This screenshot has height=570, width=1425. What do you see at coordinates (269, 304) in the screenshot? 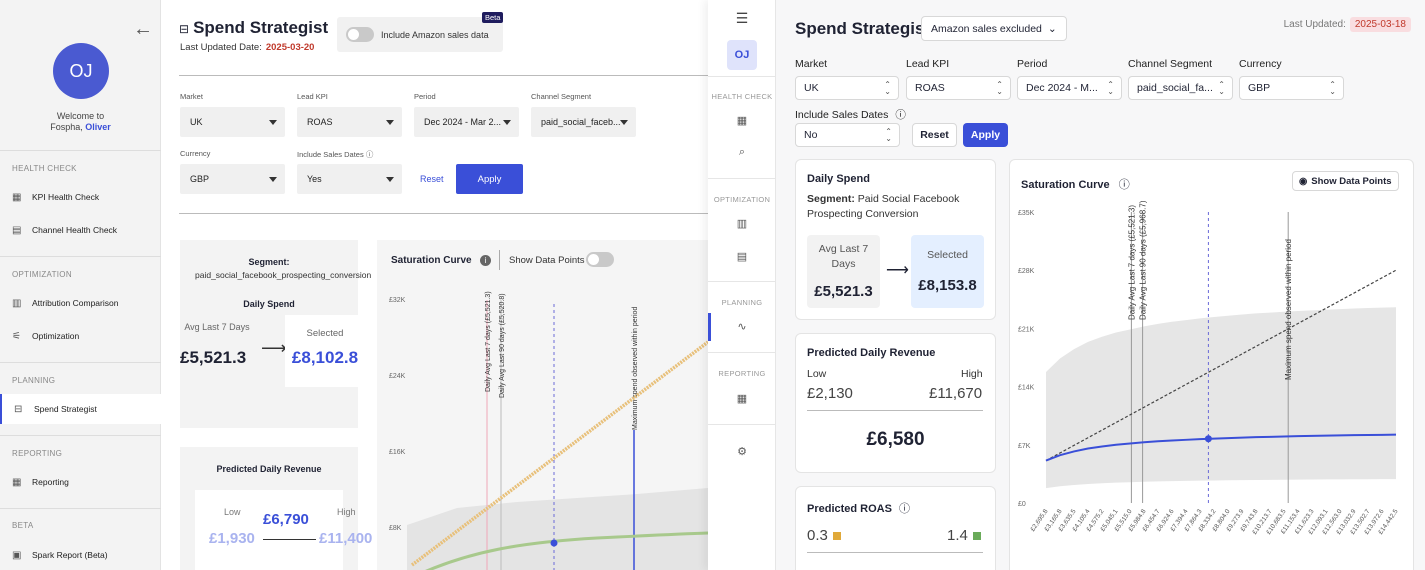
I see `daily-spend-title: Daily Spend` at bounding box center [269, 304].